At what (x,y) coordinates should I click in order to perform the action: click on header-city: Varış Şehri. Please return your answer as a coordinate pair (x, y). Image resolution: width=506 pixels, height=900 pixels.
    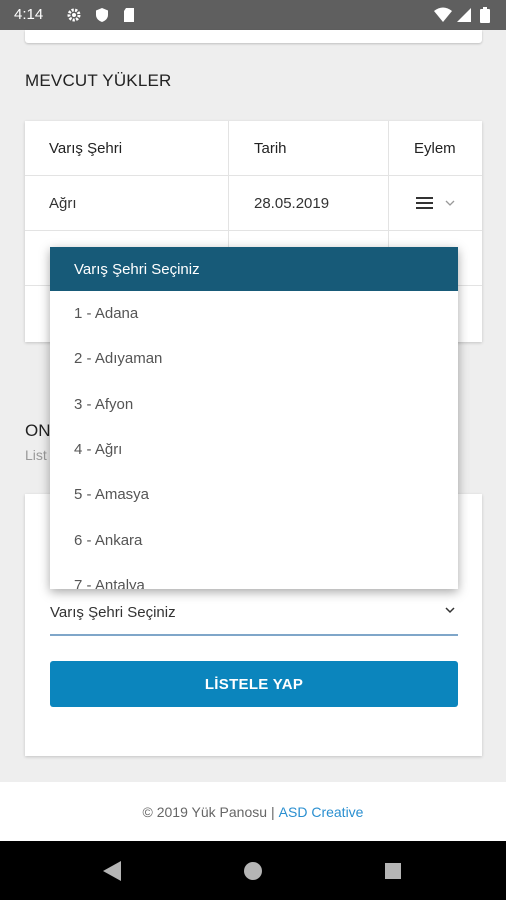
    Looking at the image, I should click on (86, 148).